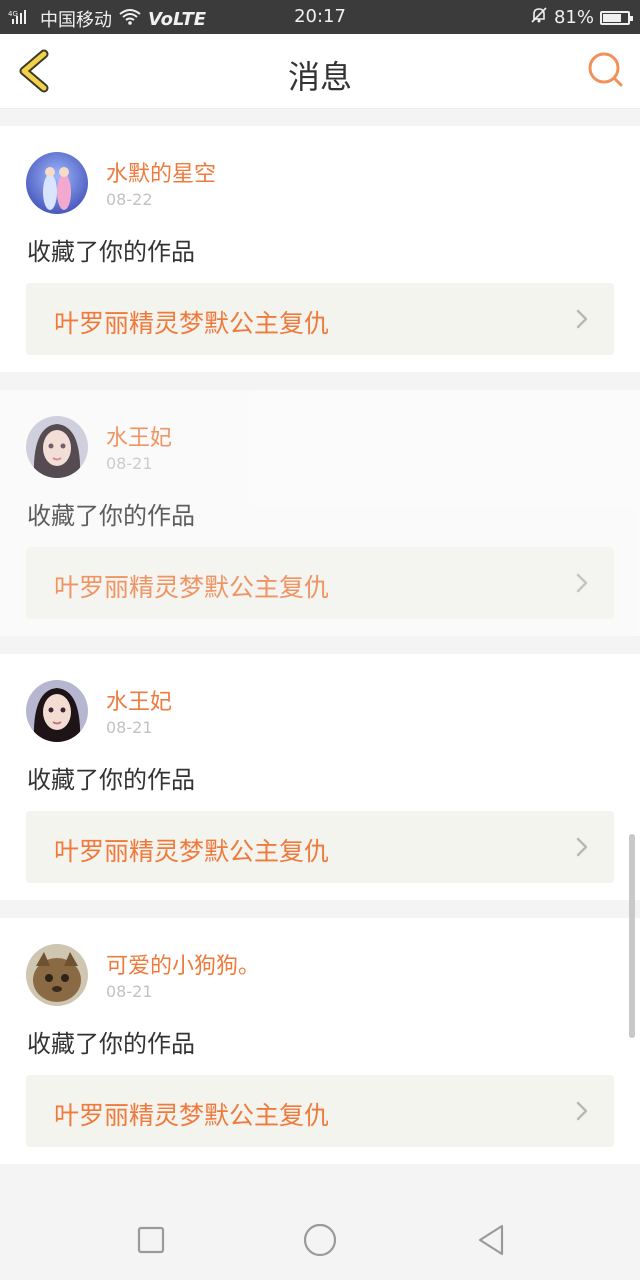 The width and height of the screenshot is (640, 1280). I want to click on recent-apps-icon, so click(151, 1240).